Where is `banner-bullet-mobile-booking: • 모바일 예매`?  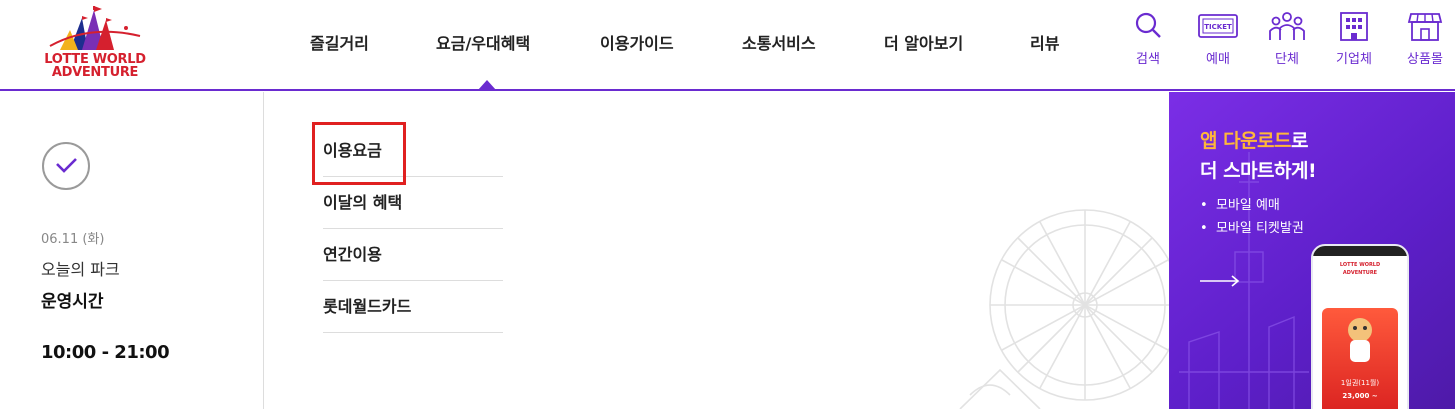
banner-bullet-mobile-booking: • 모바일 예매 is located at coordinates (1240, 205).